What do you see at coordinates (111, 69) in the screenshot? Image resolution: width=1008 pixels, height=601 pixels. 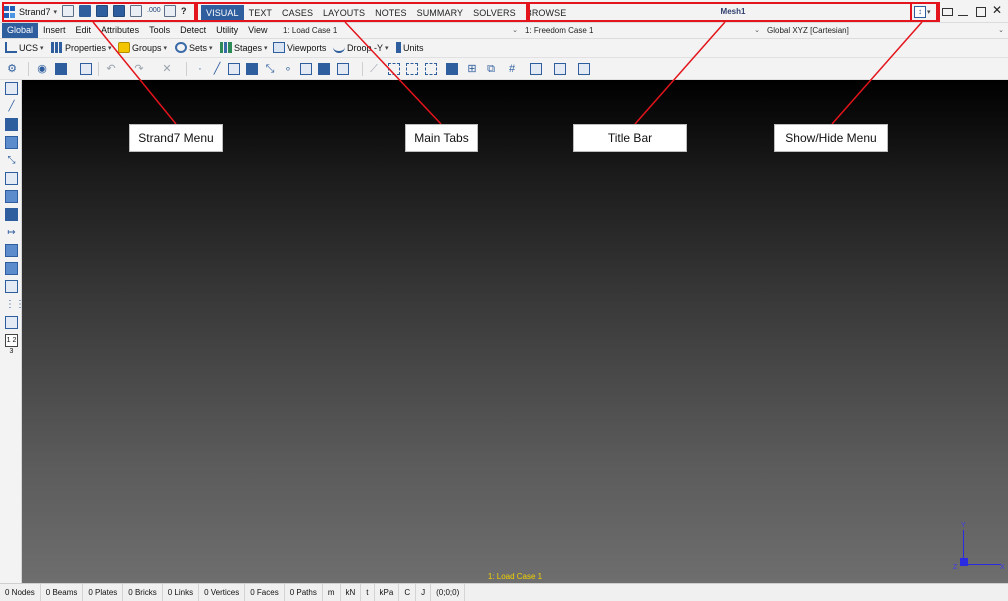 I see `undo-icon: ↶` at bounding box center [111, 69].